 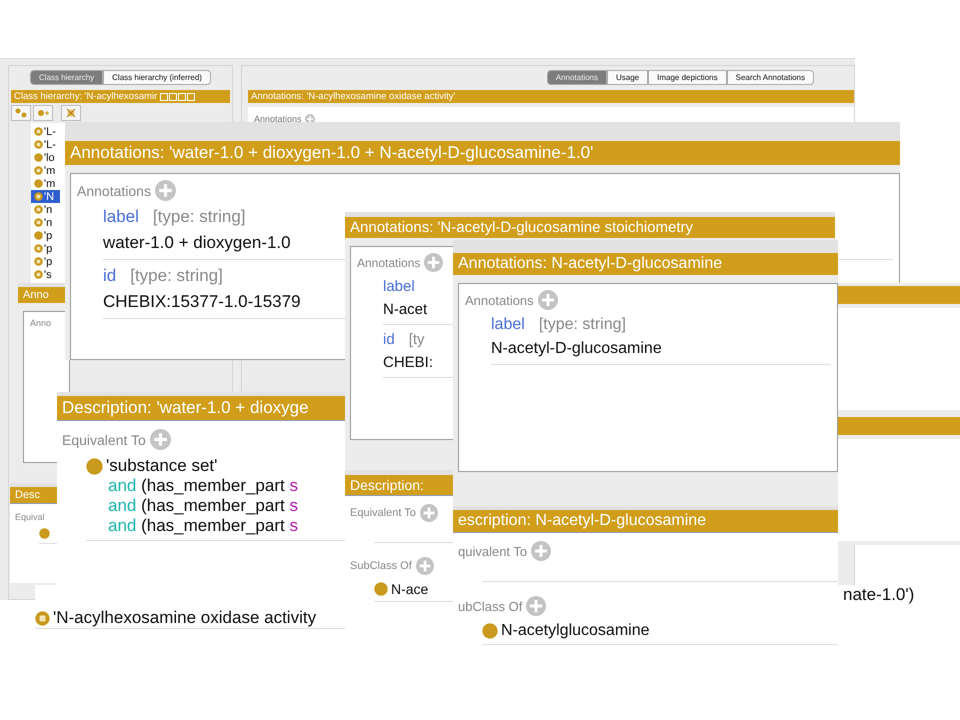 What do you see at coordinates (45, 274) in the screenshot?
I see `tree-item: 's` at bounding box center [45, 274].